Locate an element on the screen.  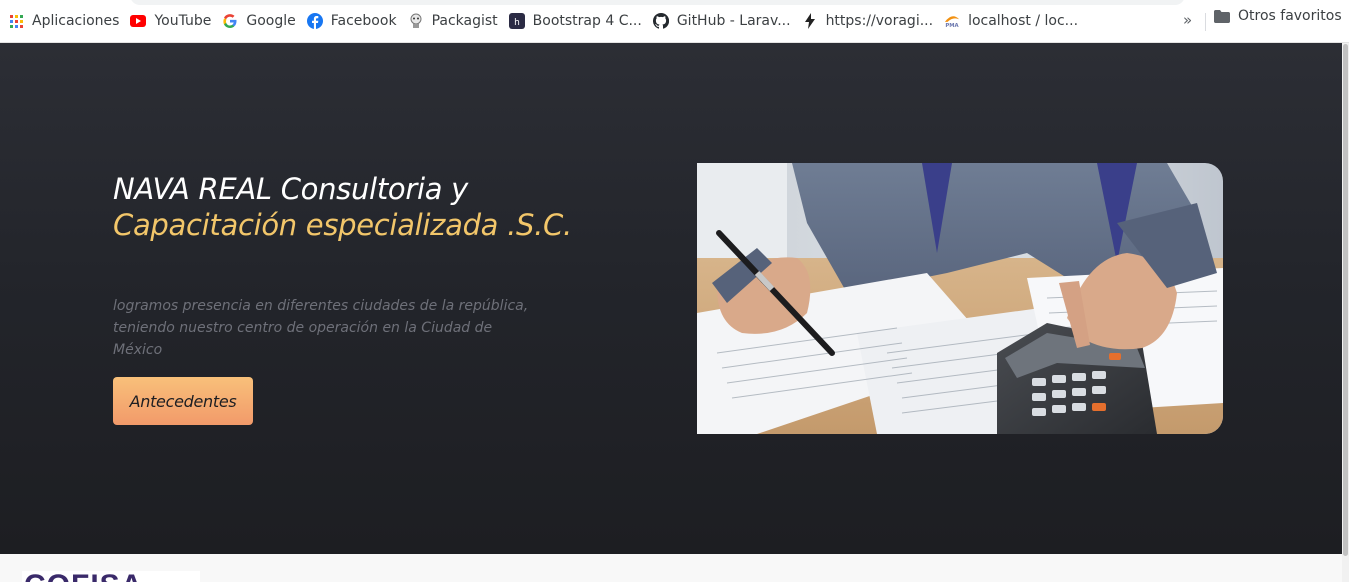
cofisa-logo-text: COFISA is located at coordinates (83, 576).